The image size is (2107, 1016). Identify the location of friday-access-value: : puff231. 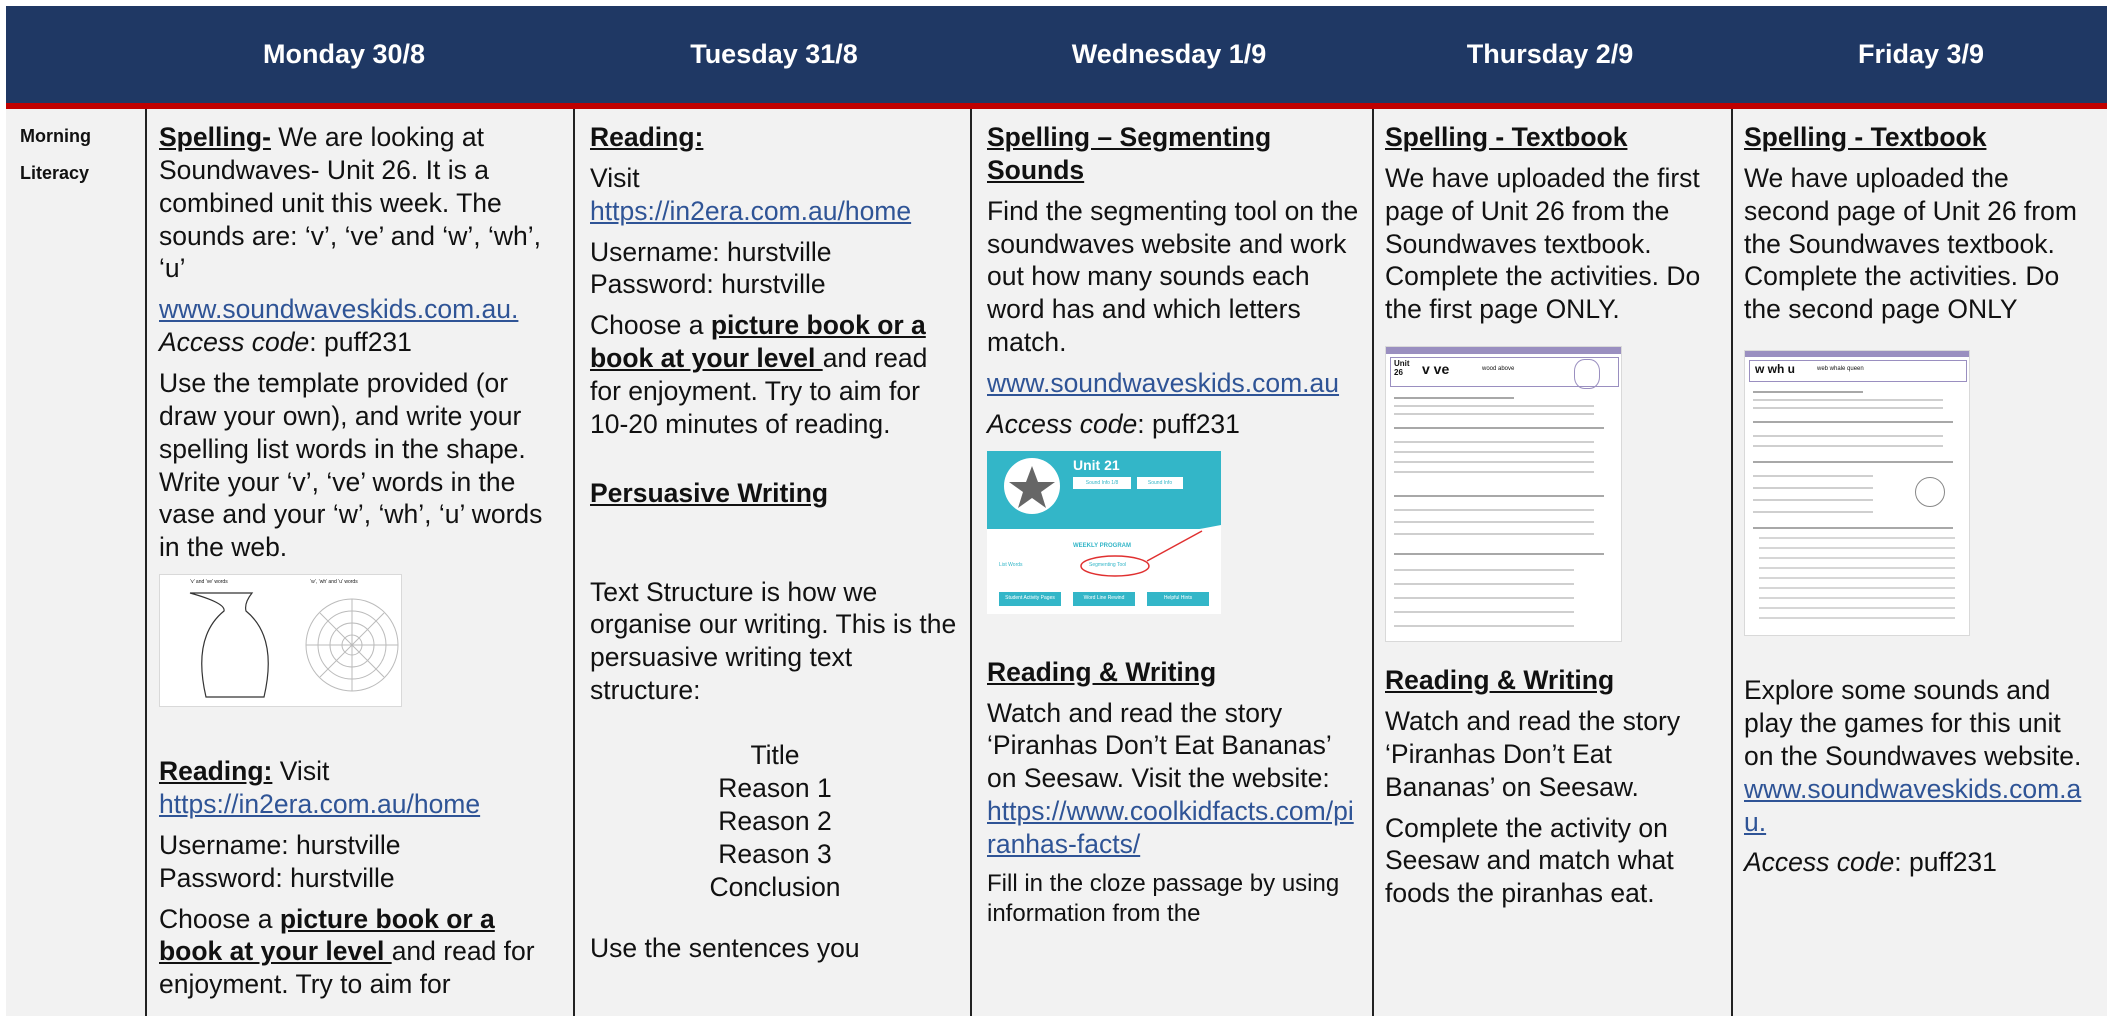
(1945, 862).